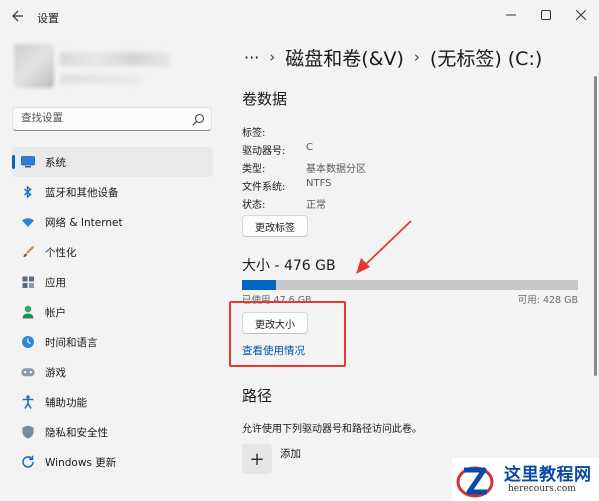 This screenshot has width=599, height=501. Describe the element at coordinates (28, 372) in the screenshot. I see `gamepad-icon` at that location.